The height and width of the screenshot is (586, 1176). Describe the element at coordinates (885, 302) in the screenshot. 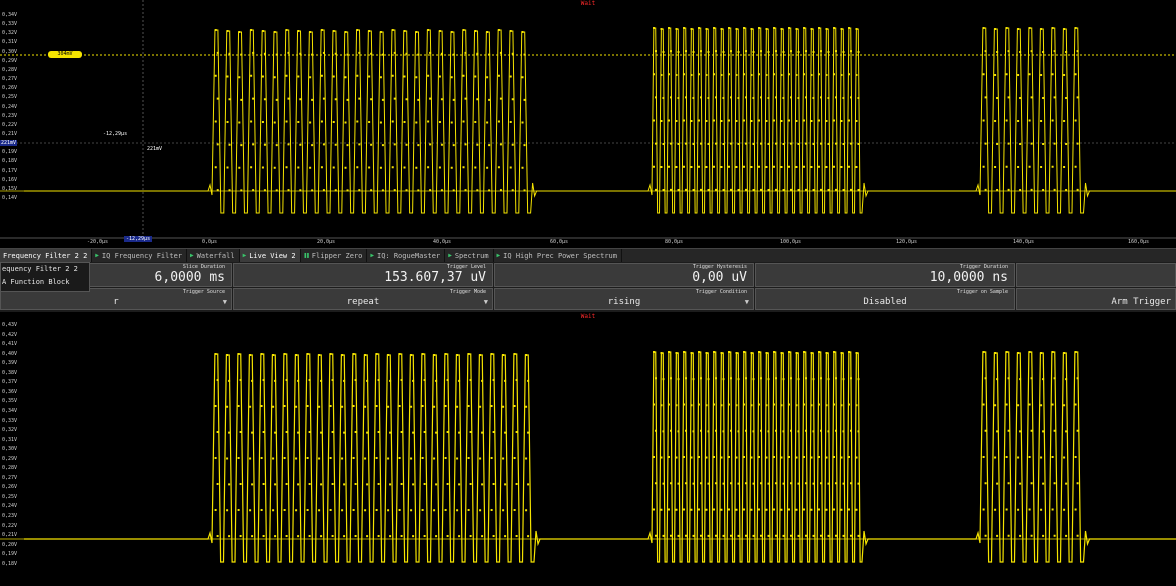

I see `trigger-on-sample-value: Disabled` at that location.